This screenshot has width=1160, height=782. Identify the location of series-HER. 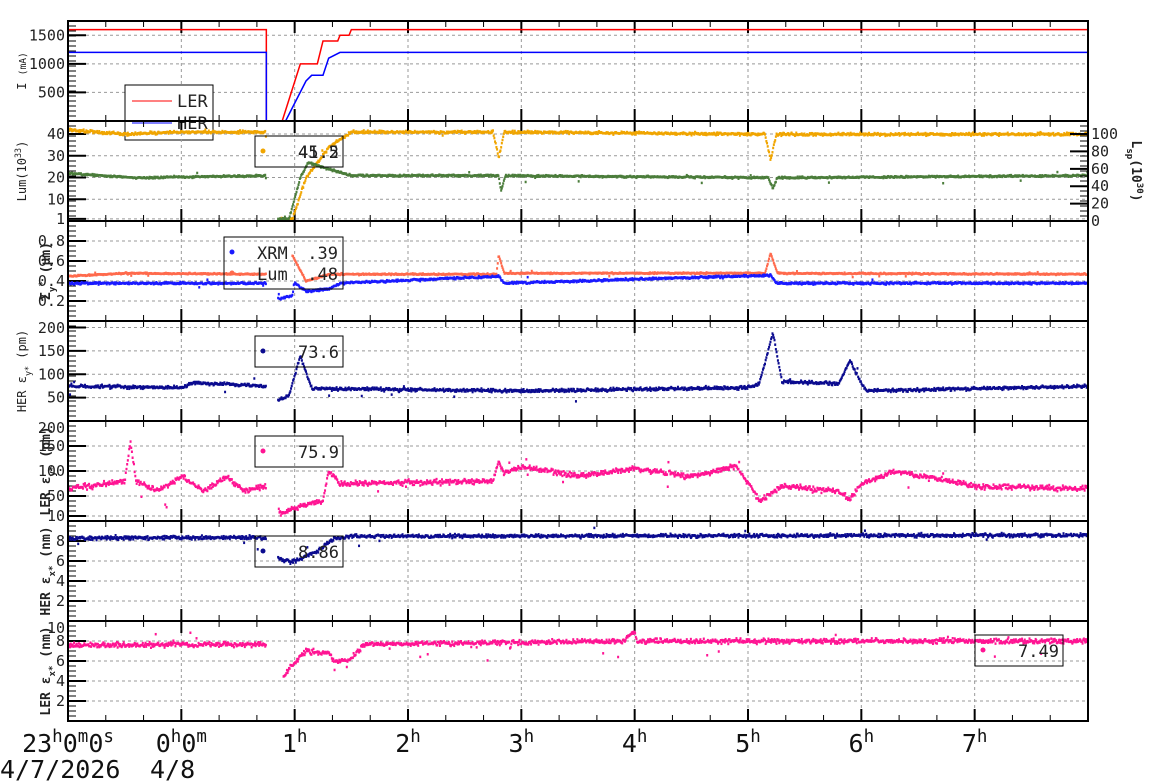
(578, 86).